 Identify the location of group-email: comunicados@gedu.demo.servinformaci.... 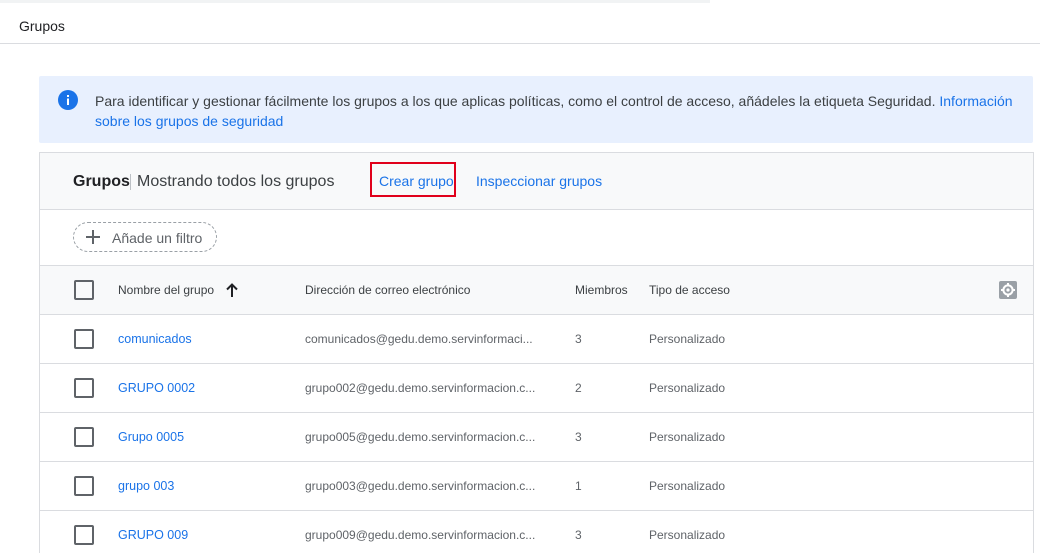
(419, 339).